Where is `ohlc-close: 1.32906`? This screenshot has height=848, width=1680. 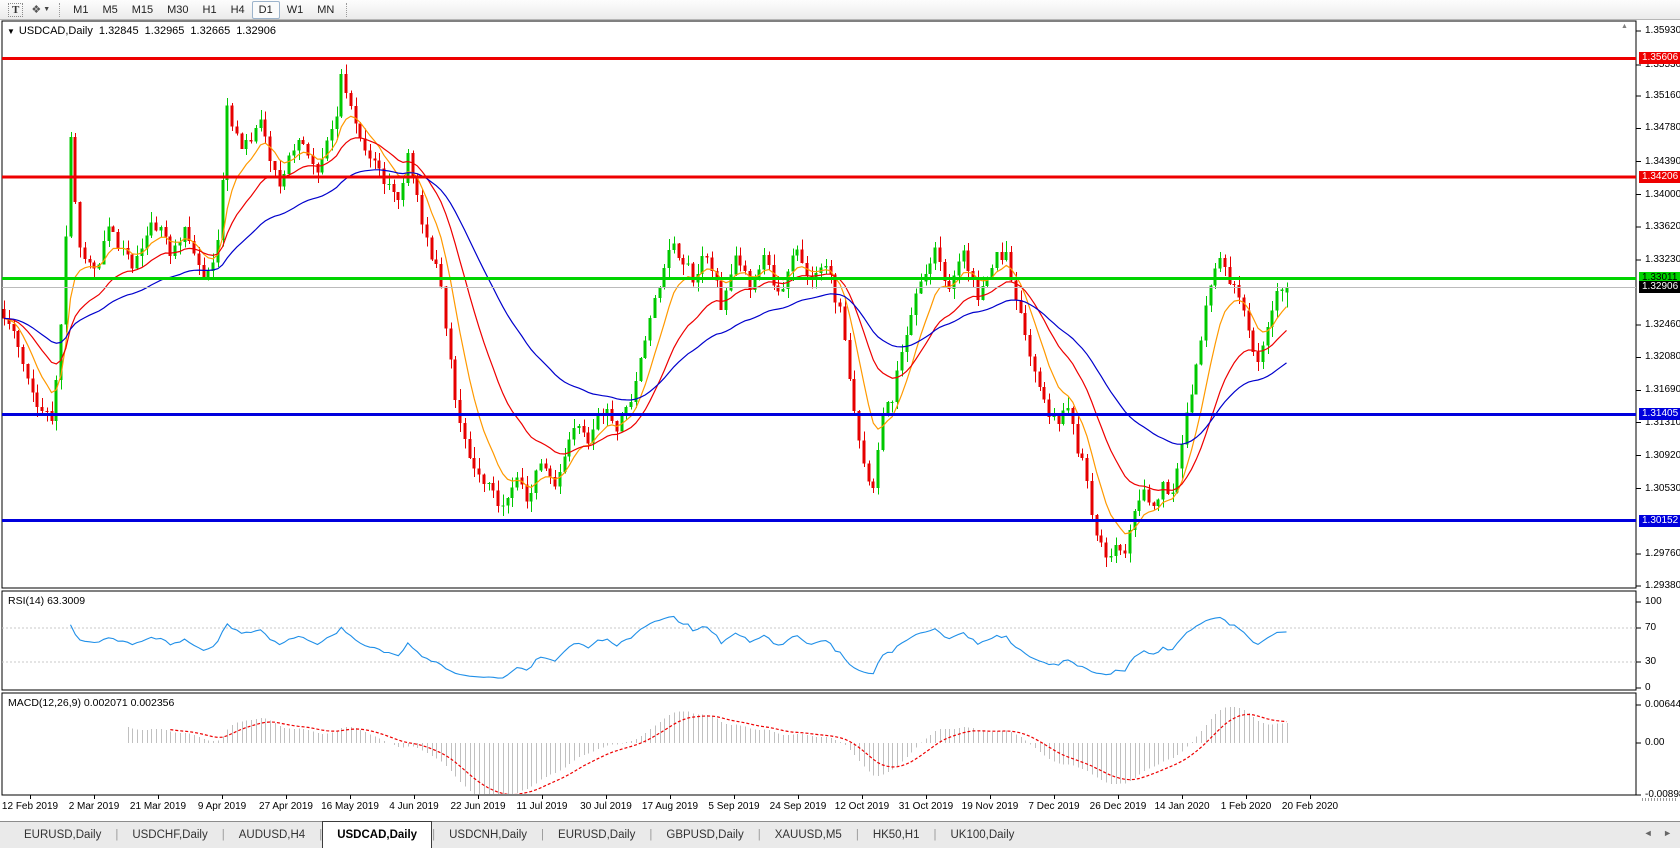 ohlc-close: 1.32906 is located at coordinates (256, 31).